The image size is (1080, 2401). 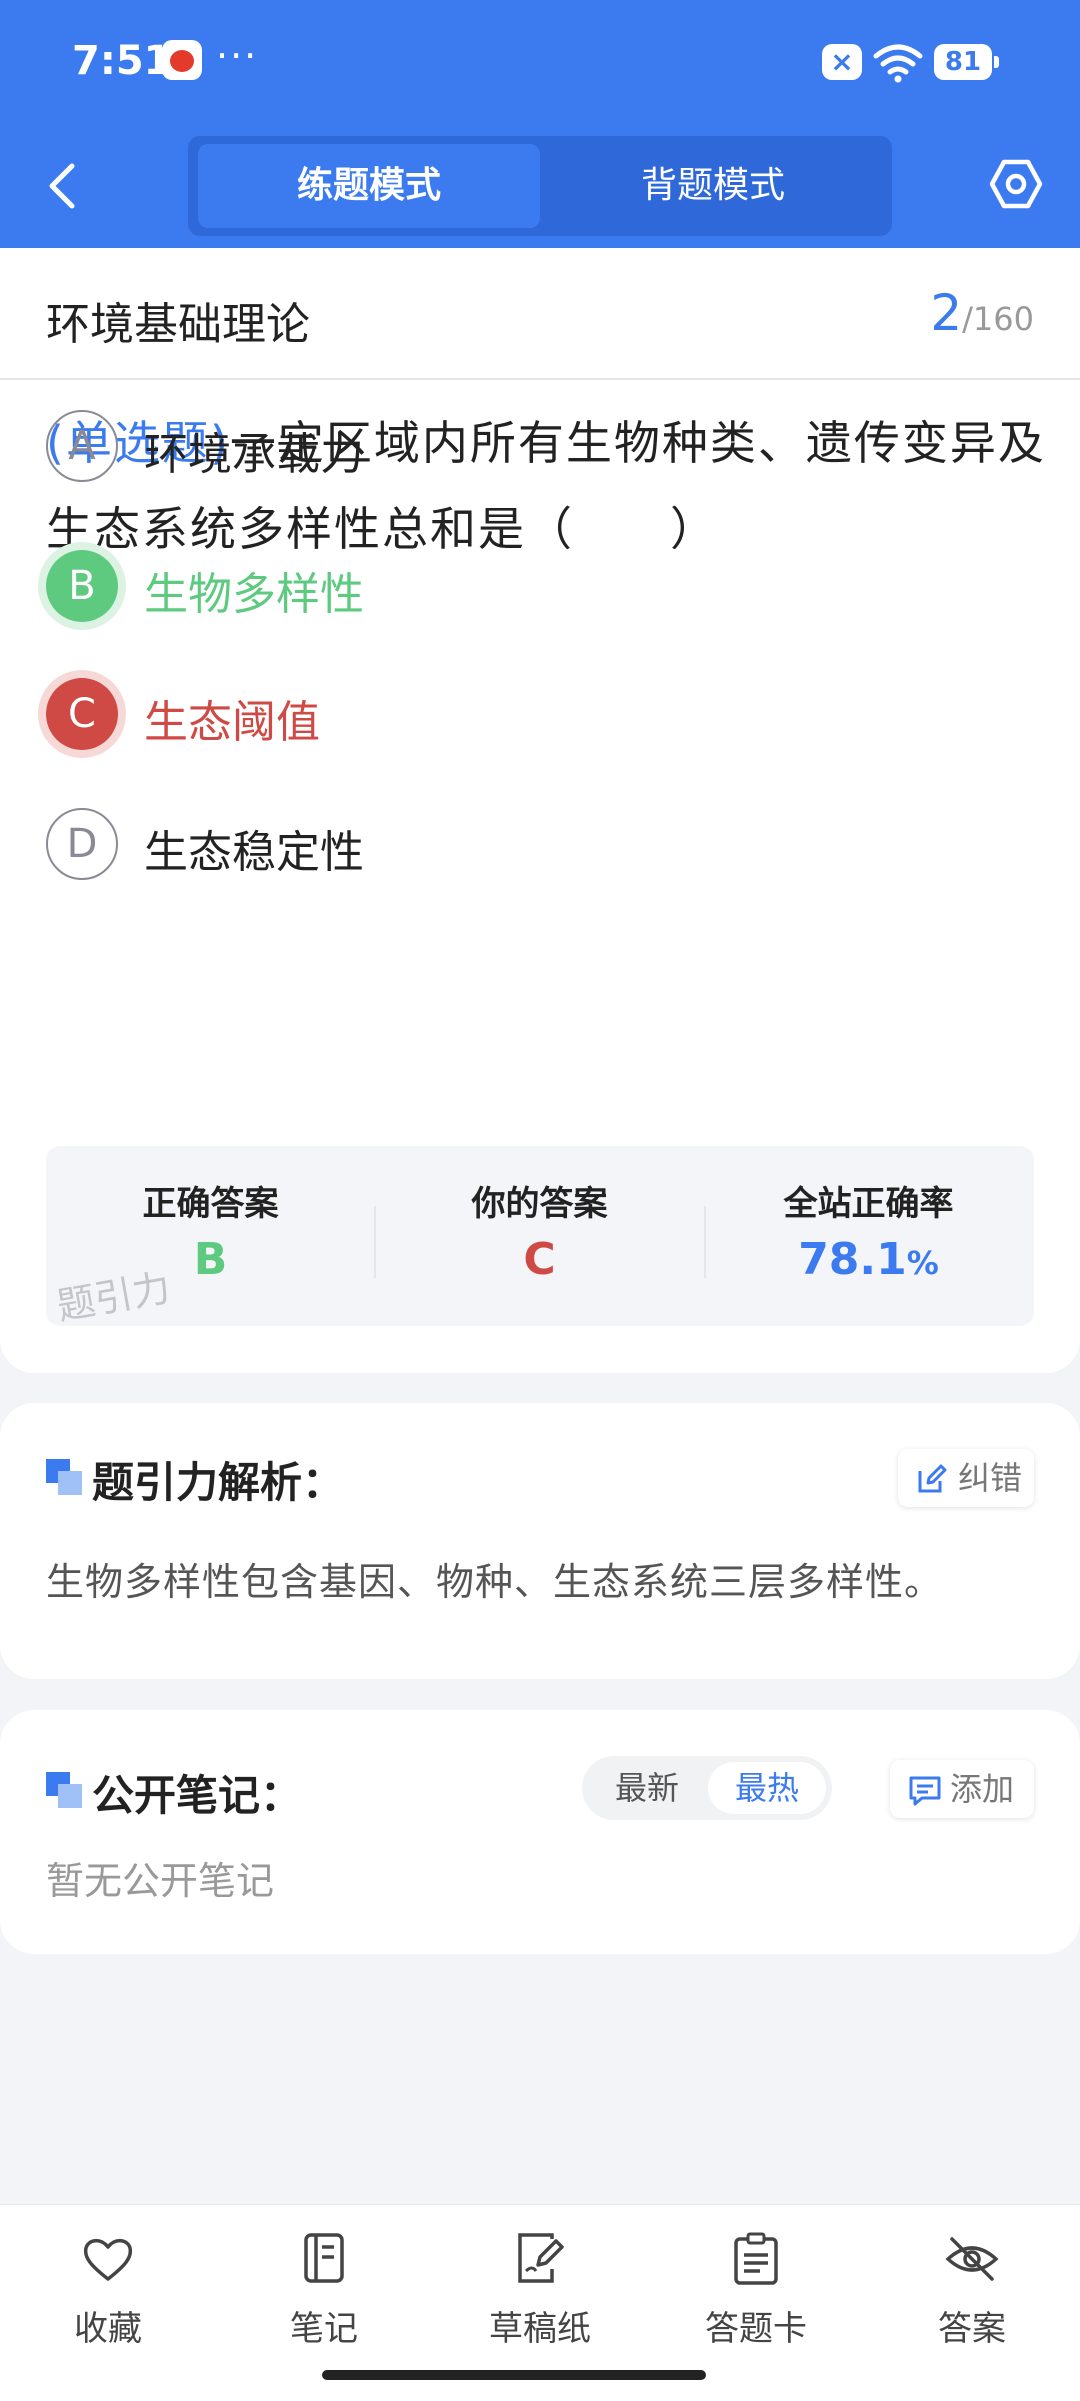 What do you see at coordinates (756, 2295) in the screenshot?
I see `tab-answer-card: 答题卡` at bounding box center [756, 2295].